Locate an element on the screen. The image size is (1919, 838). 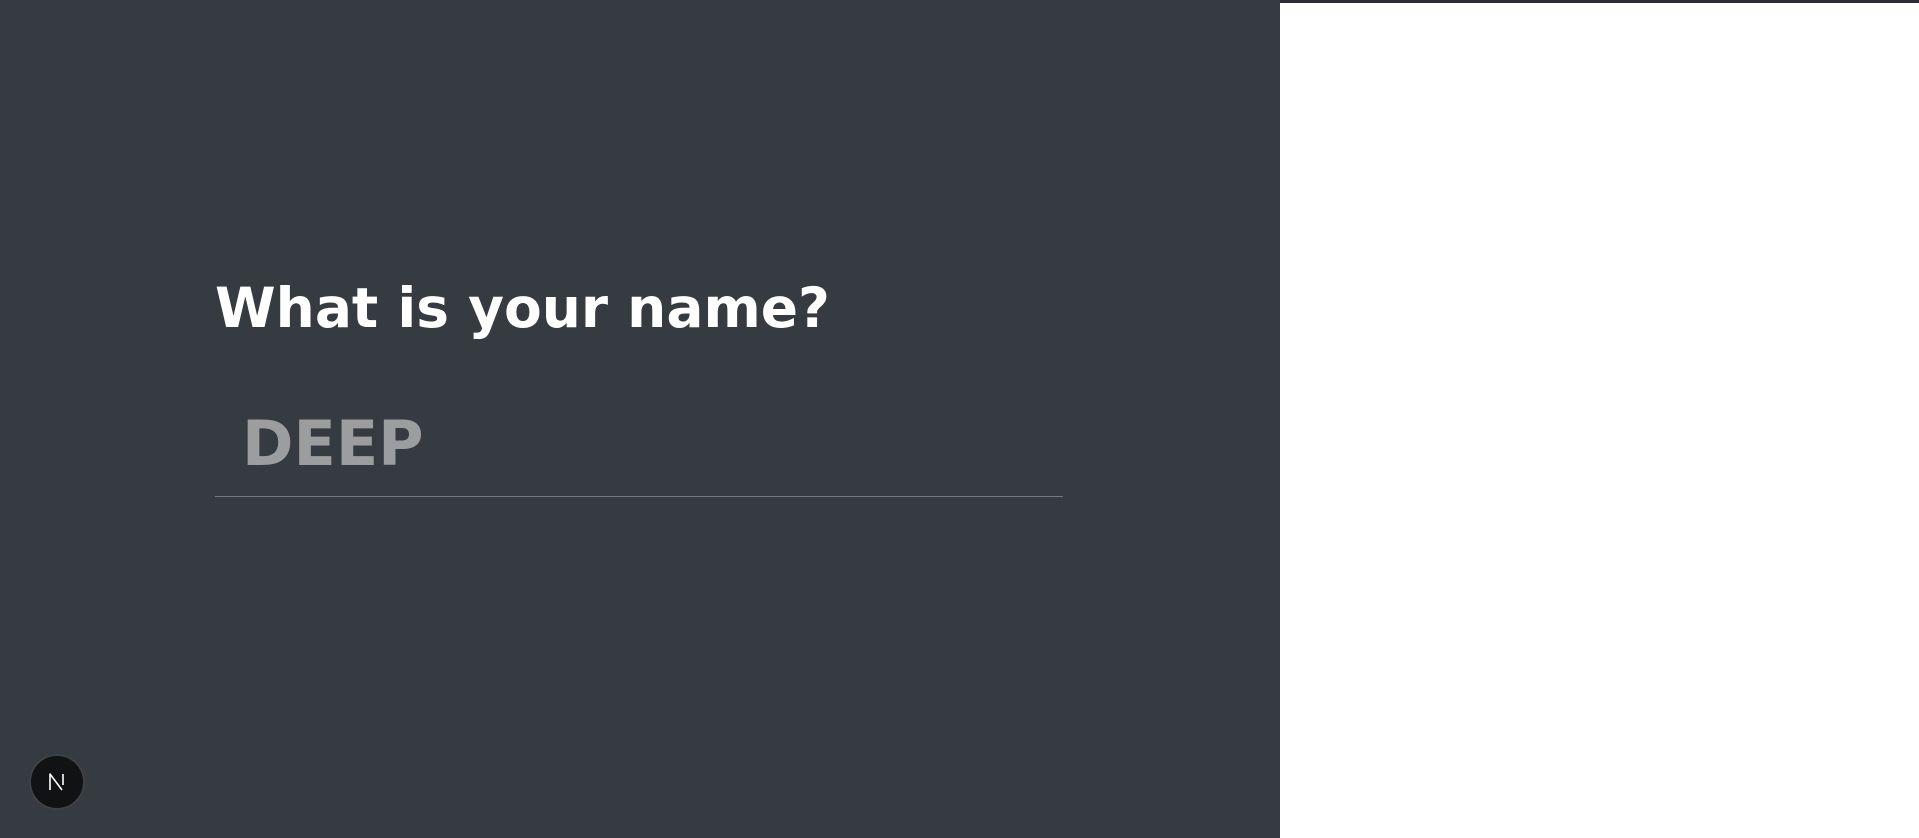
name-input is located at coordinates (639, 443).